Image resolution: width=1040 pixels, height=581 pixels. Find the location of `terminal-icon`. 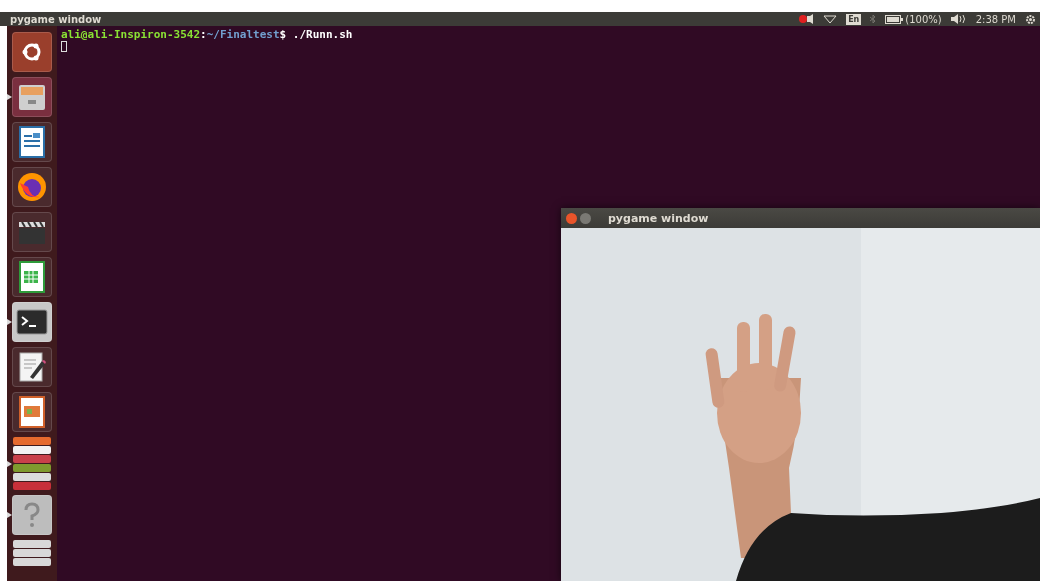

terminal-icon is located at coordinates (32, 322).